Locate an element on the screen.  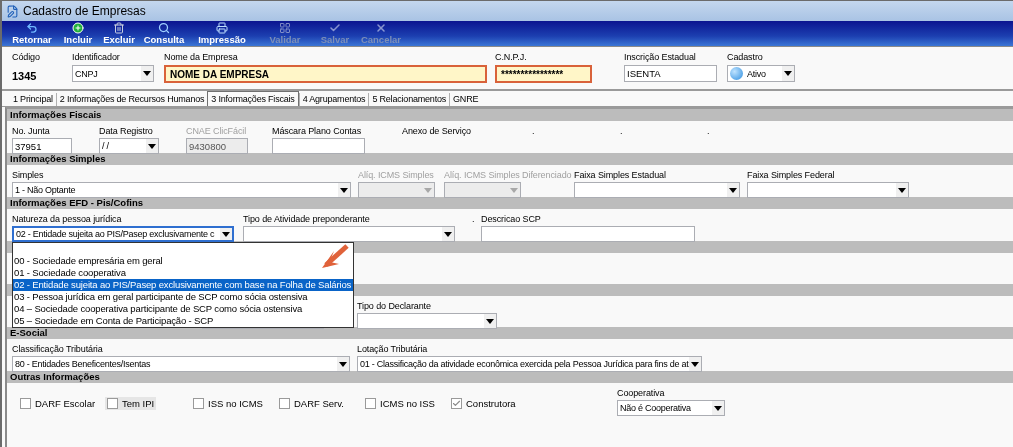
field-label: No. Junta is located at coordinates (31, 131).